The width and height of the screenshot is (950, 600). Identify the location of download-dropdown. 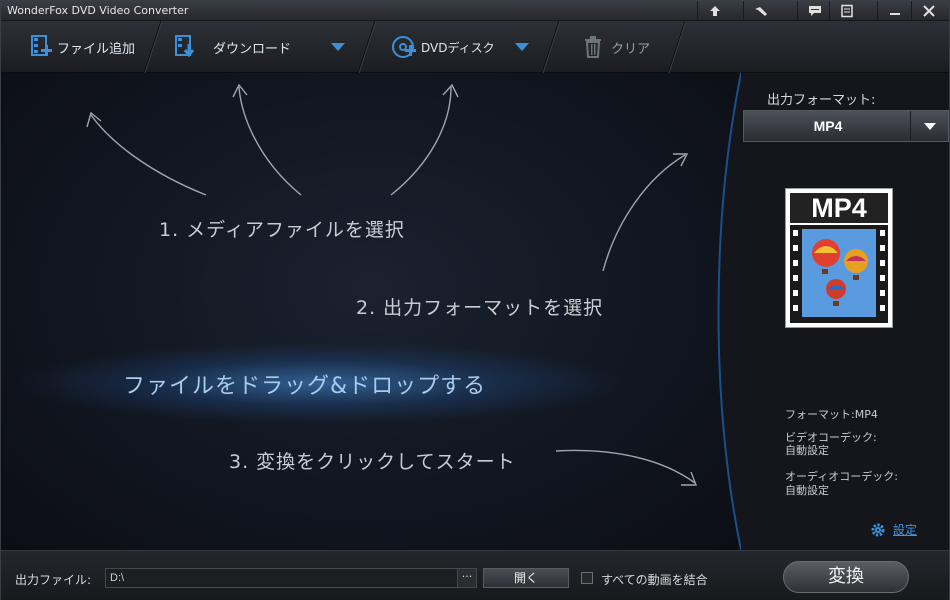
(338, 47).